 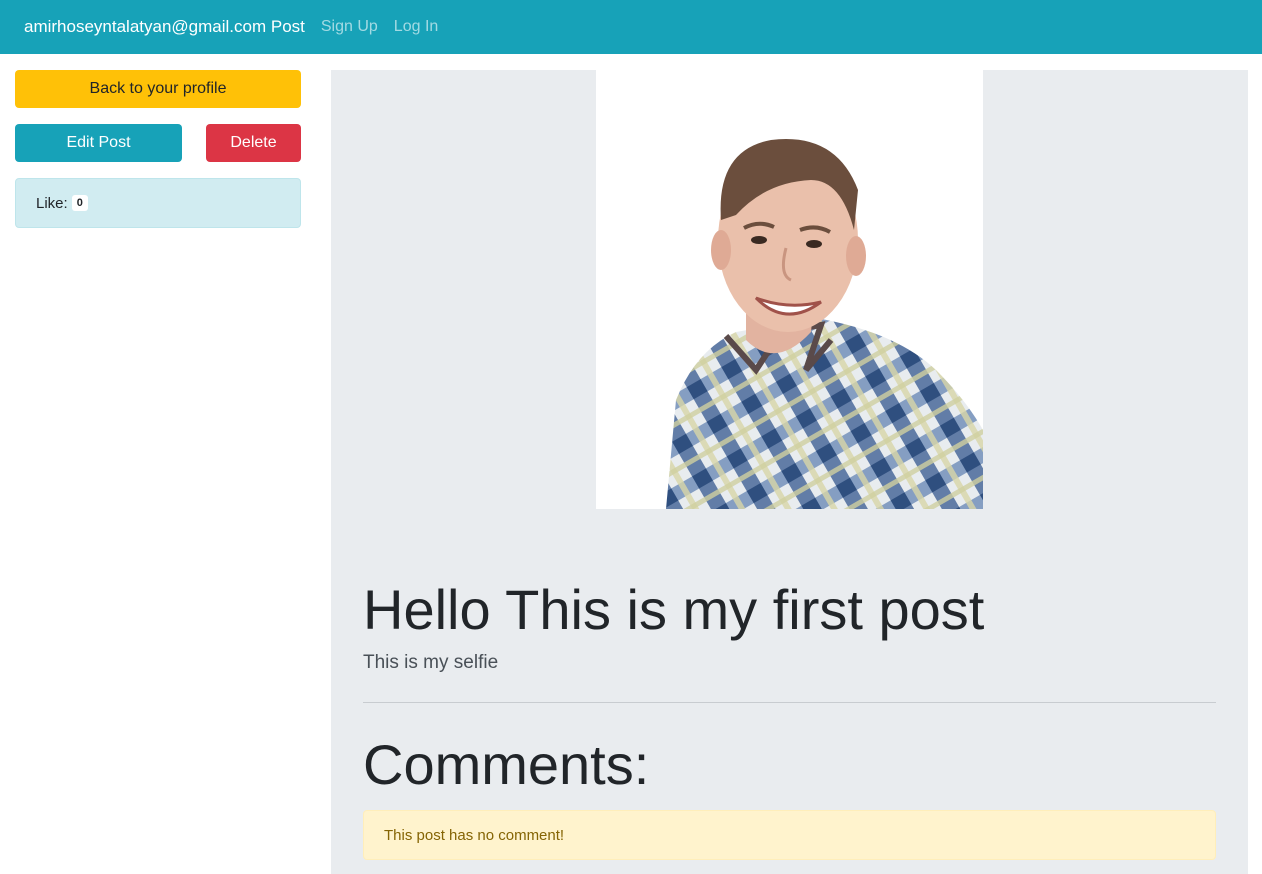 I want to click on post-actions: Edit Post Delete, so click(x=158, y=143).